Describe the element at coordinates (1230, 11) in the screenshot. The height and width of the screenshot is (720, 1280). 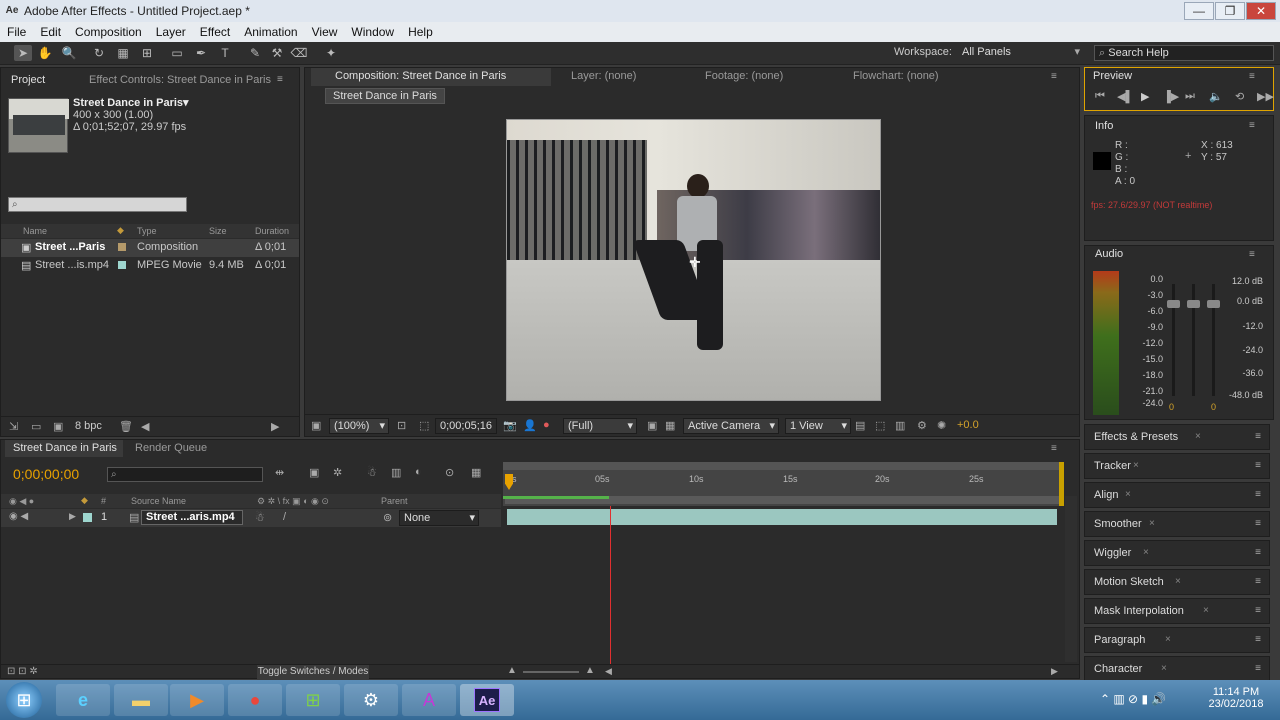
I see `maximize-button: ❐` at that location.